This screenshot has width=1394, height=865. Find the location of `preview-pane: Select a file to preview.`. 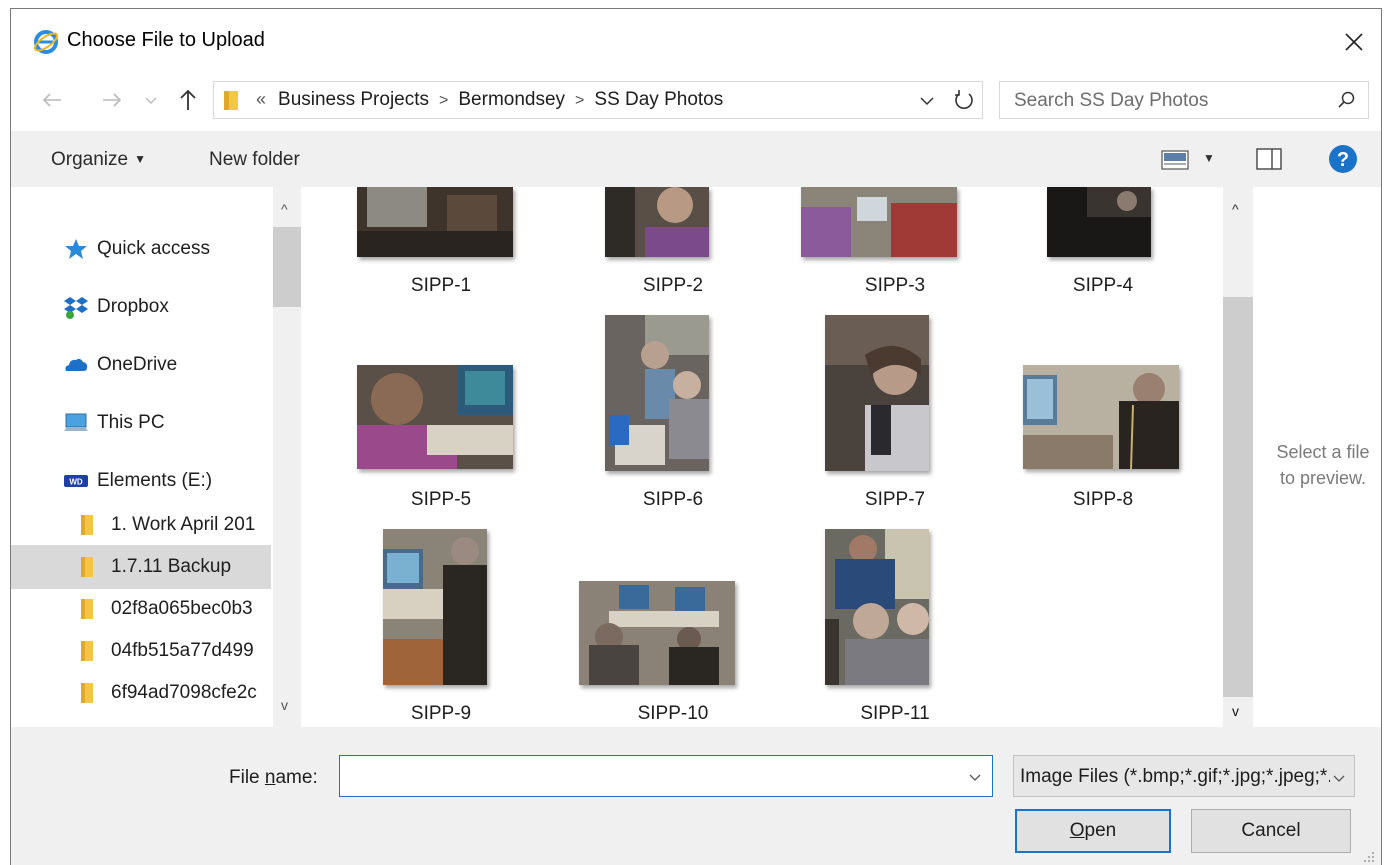

preview-pane: Select a file to preview. is located at coordinates (1317, 457).